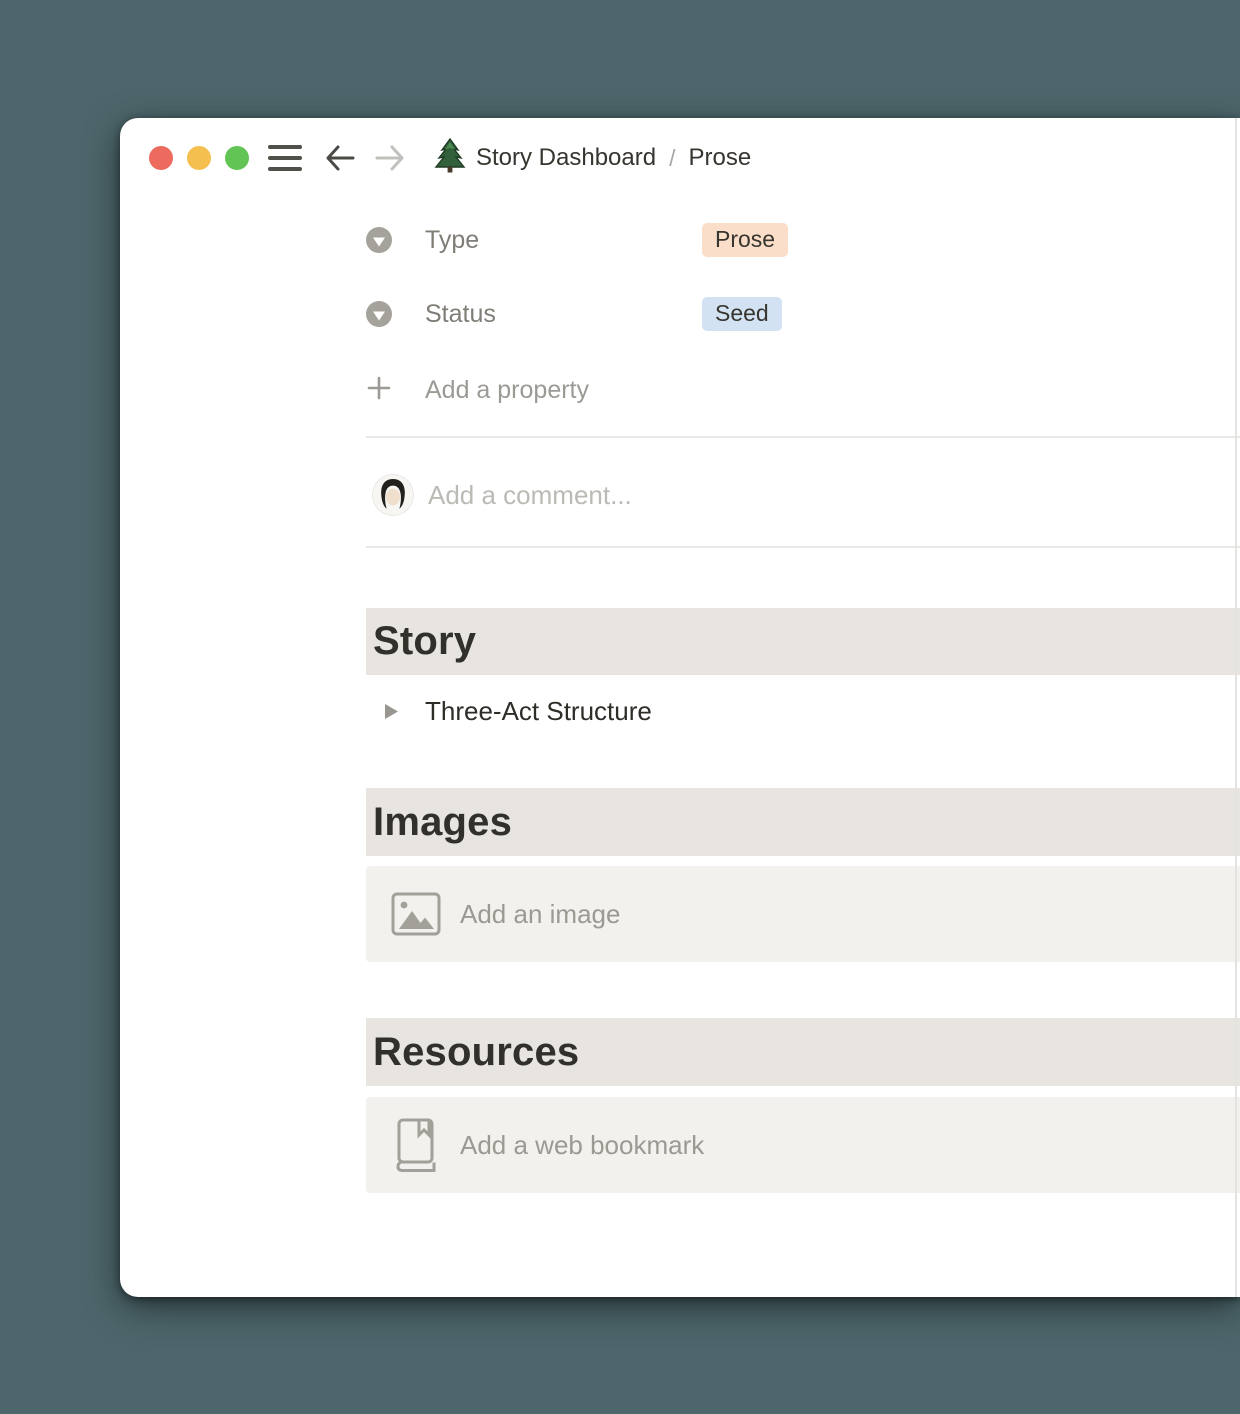  I want to click on property-value-status: Seed, so click(742, 314).